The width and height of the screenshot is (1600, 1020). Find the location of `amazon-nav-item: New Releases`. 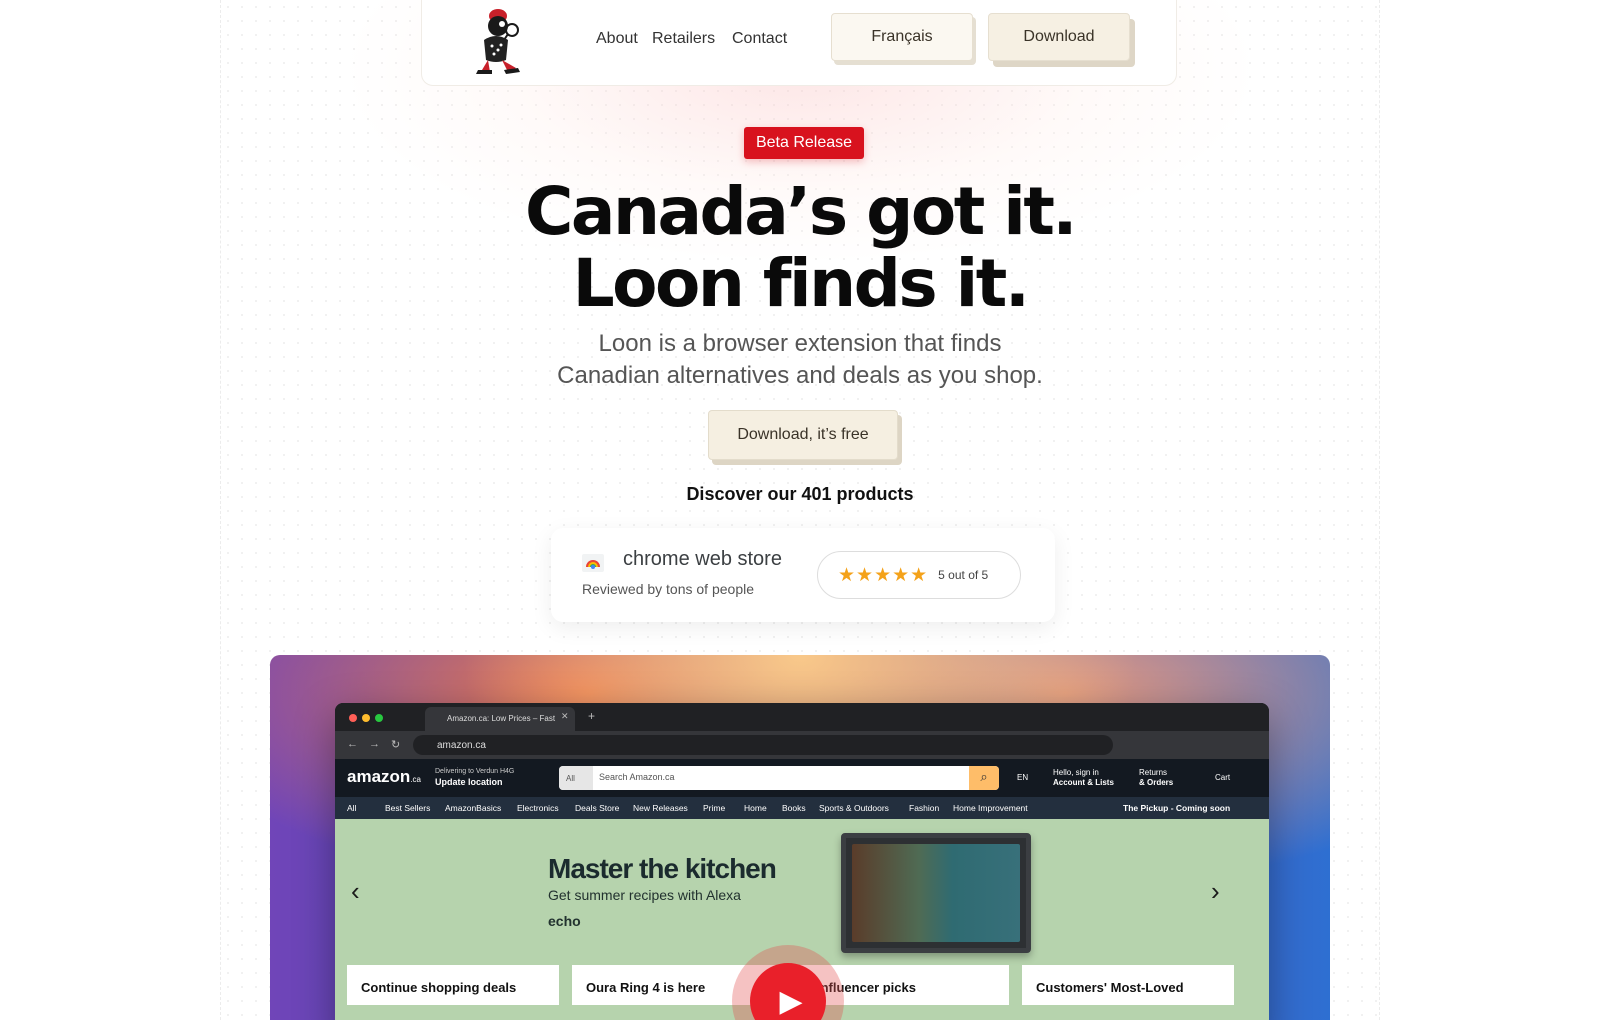

amazon-nav-item: New Releases is located at coordinates (660, 808).